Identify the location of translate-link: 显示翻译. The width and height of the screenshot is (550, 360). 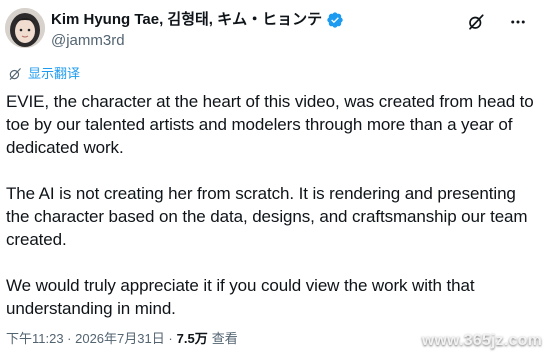
(44, 74).